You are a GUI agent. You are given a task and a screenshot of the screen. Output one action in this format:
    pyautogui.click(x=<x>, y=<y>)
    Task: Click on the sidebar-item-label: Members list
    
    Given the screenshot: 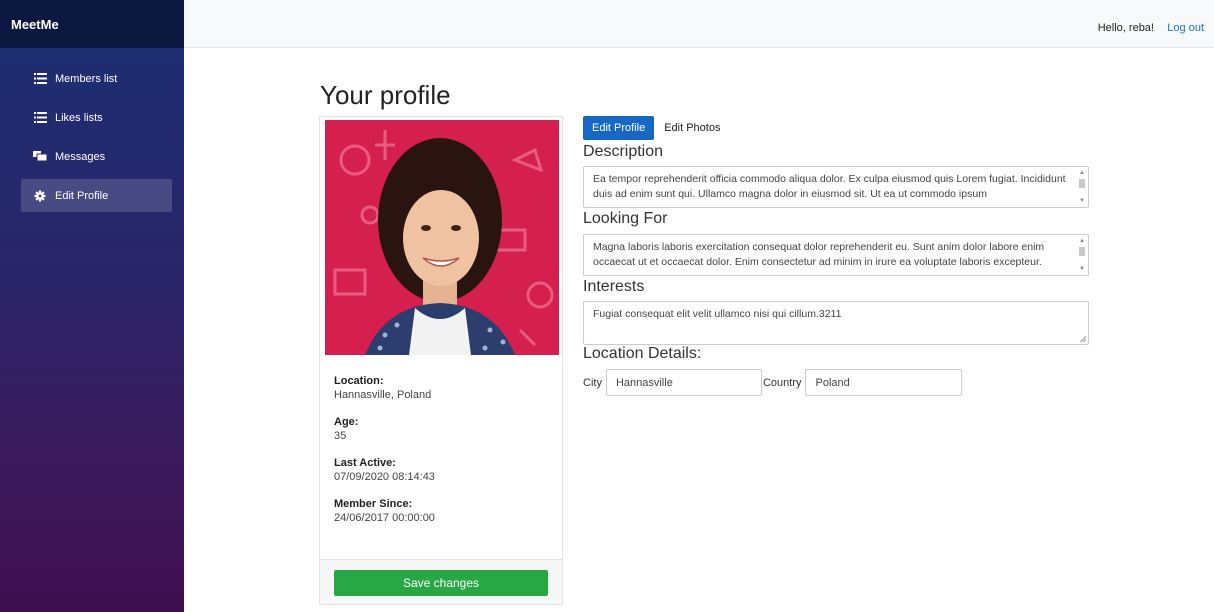 What is the action you would take?
    pyautogui.click(x=86, y=78)
    